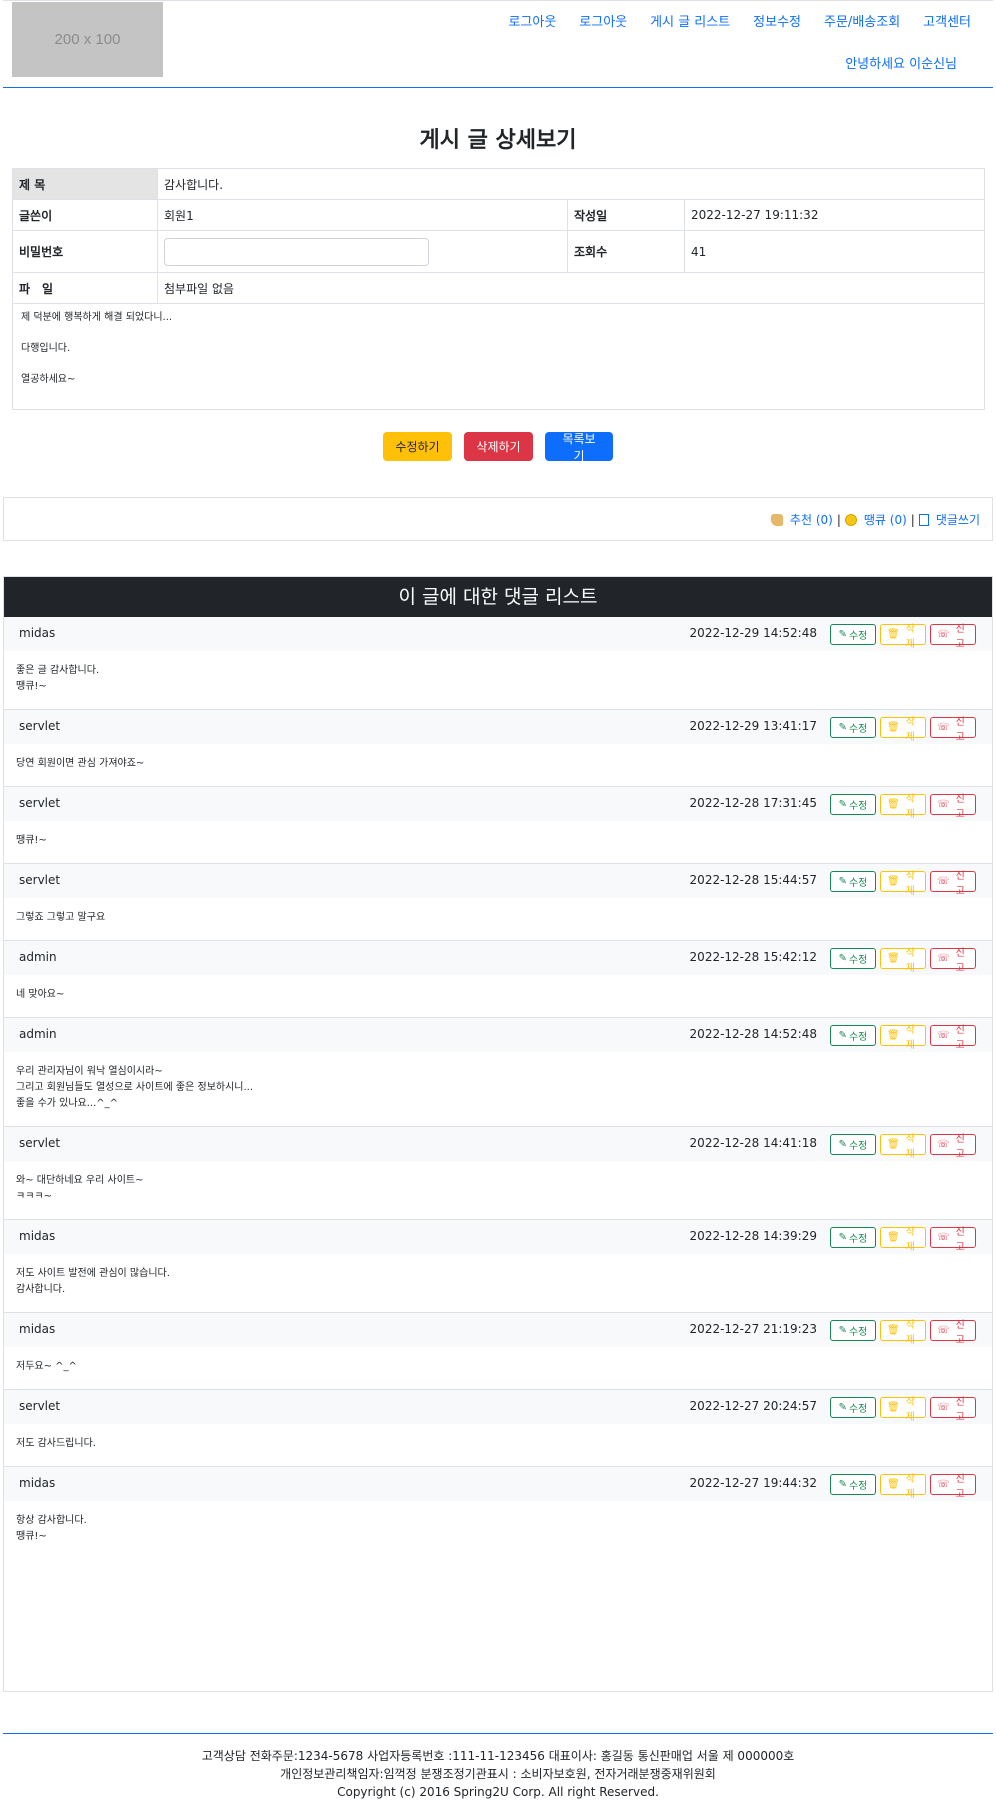 This screenshot has height=1813, width=996. Describe the element at coordinates (498, 1144) in the screenshot. I see `comment-header: servlet 2022-12-28 14:41:18 ✎ 수정 🗑 삭제 ☏ 신고` at that location.